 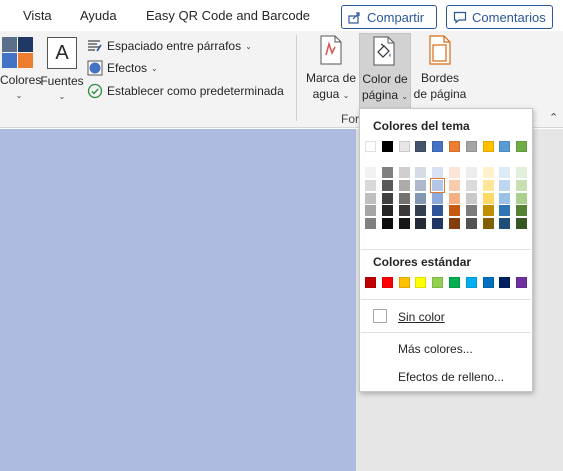 What do you see at coordinates (228, 15) in the screenshot?
I see `tab-easy-qr-code: Easy QR Code and Barcode` at bounding box center [228, 15].